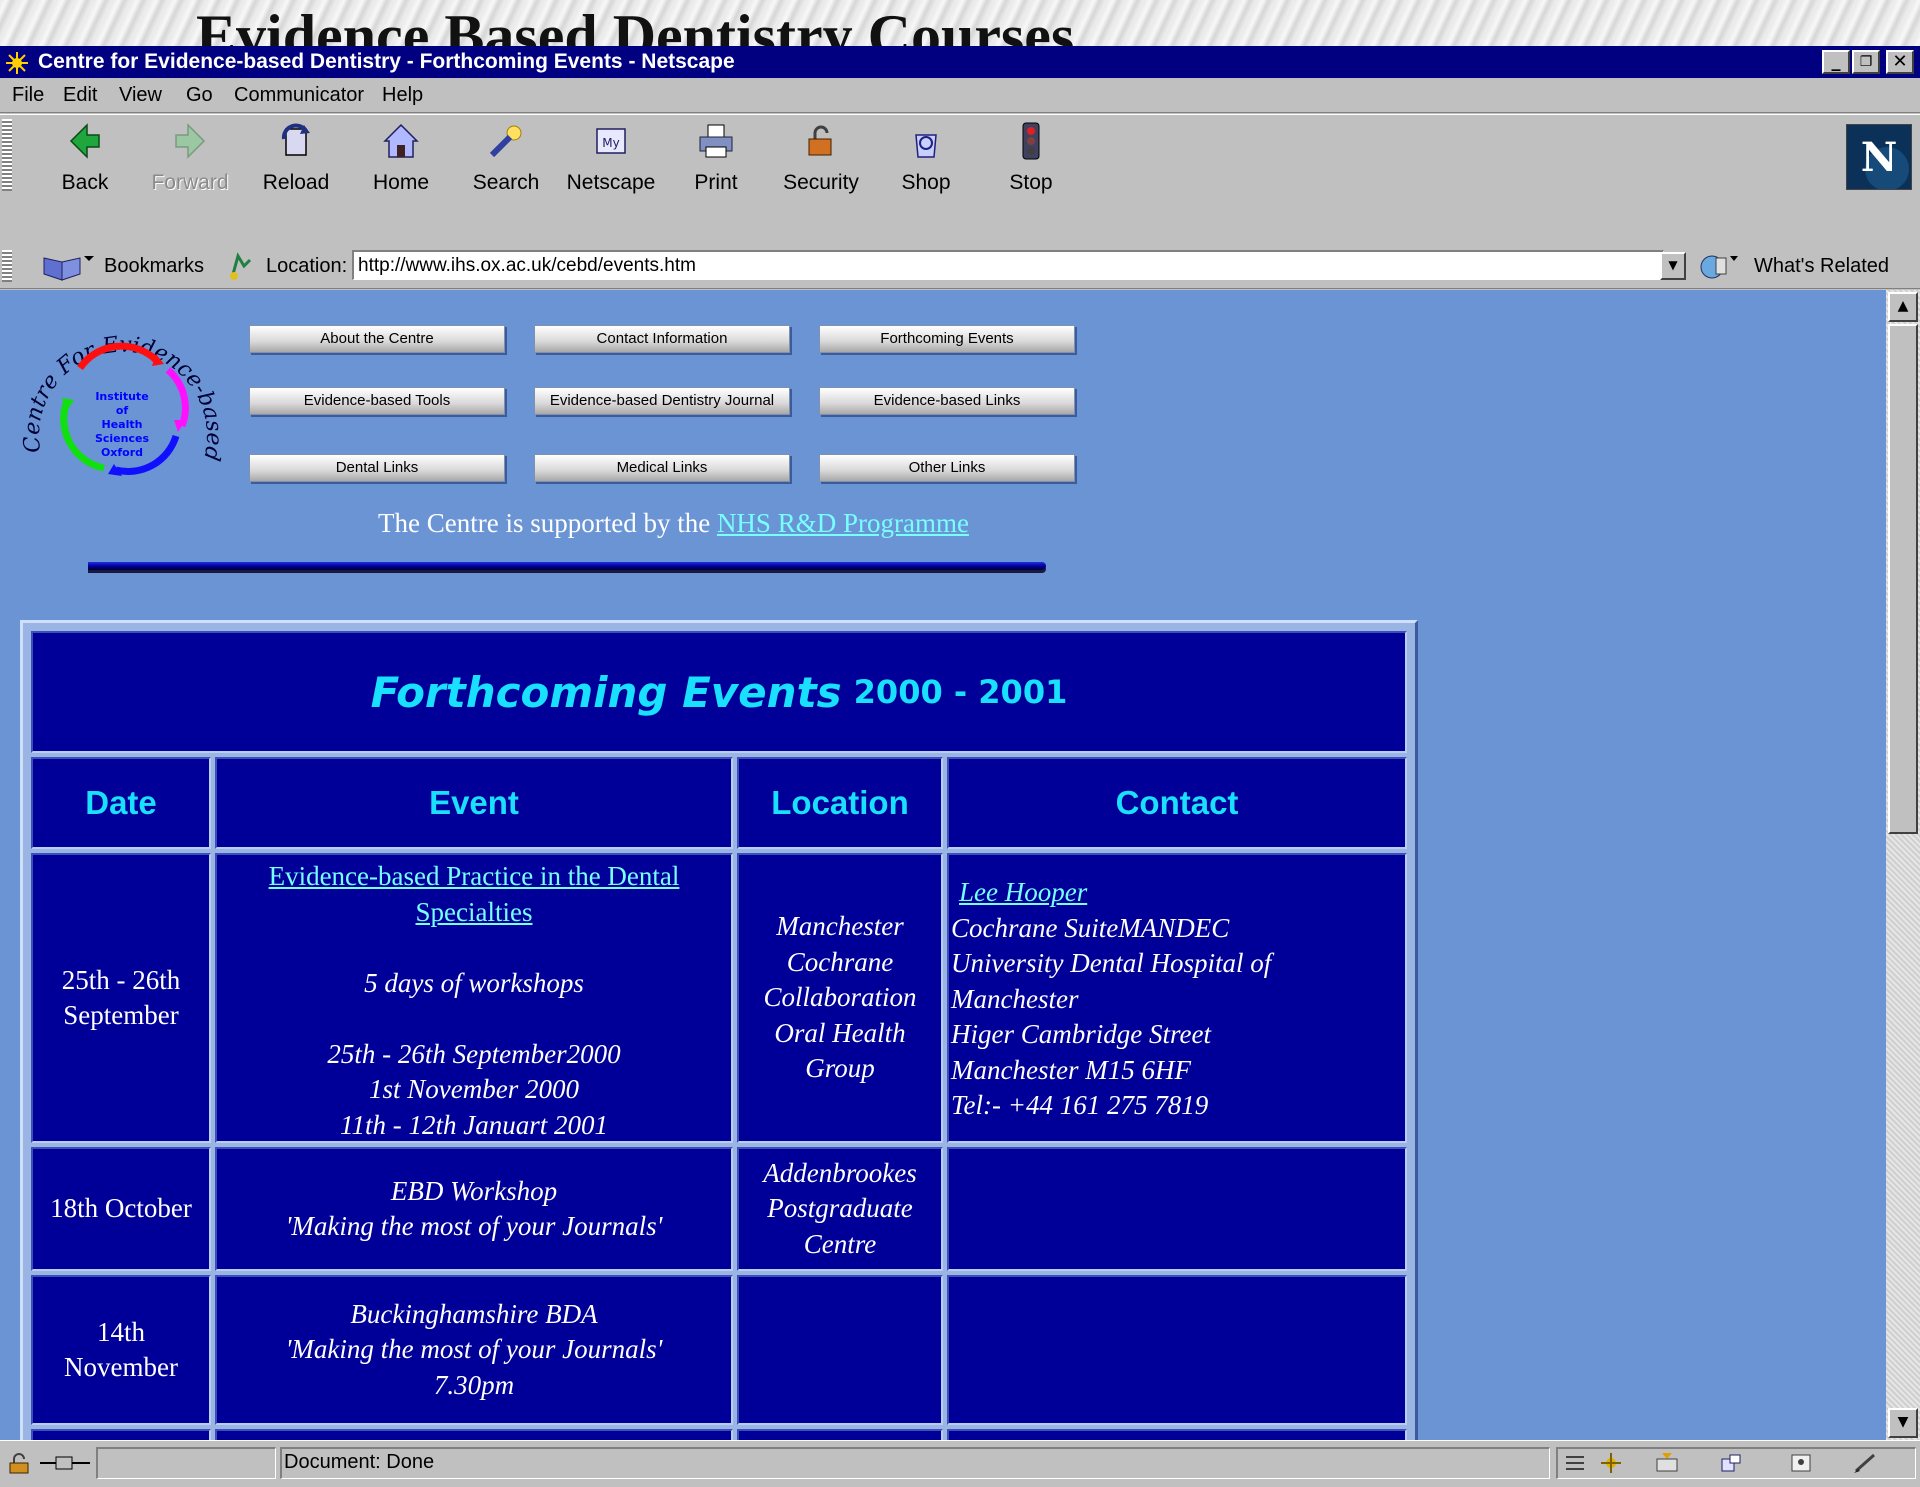 The height and width of the screenshot is (1487, 1920). What do you see at coordinates (69, 267) in the screenshot?
I see `bookmarks-icon` at bounding box center [69, 267].